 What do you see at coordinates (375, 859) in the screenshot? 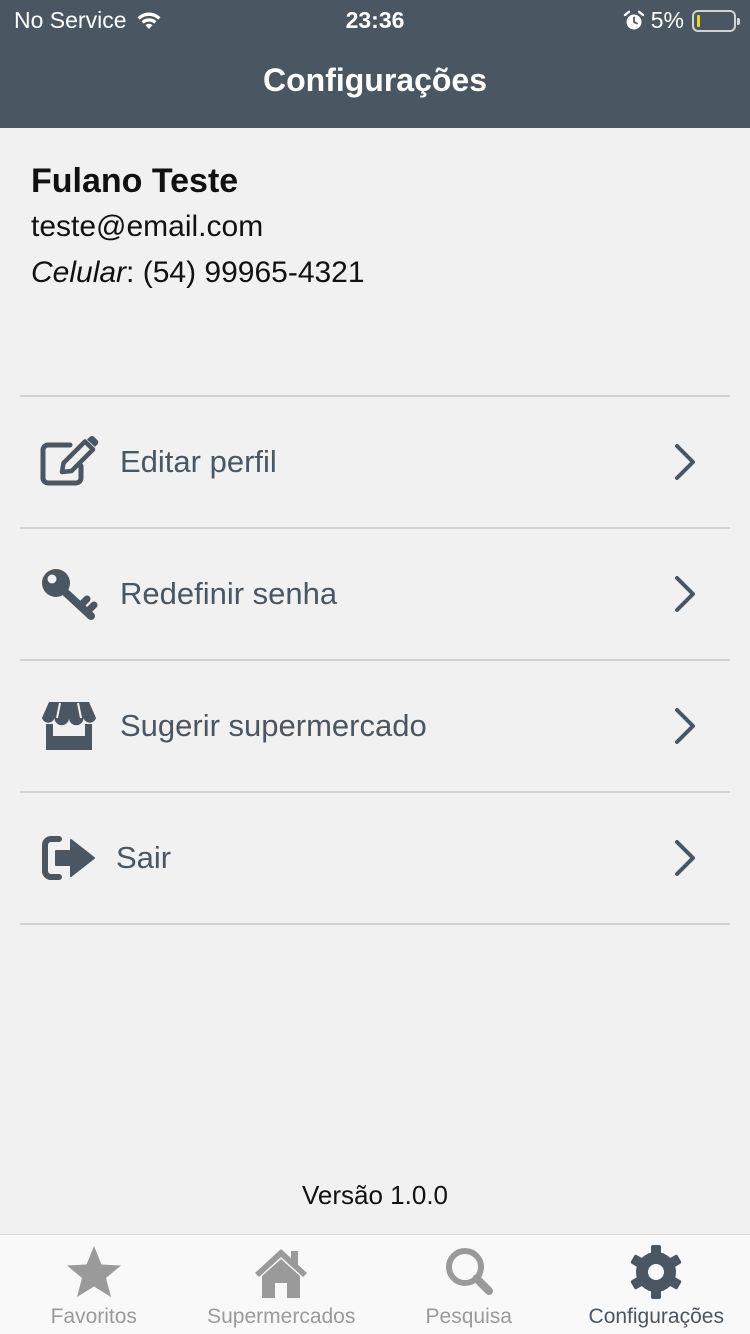
I see `menu-item-logout: Sair` at bounding box center [375, 859].